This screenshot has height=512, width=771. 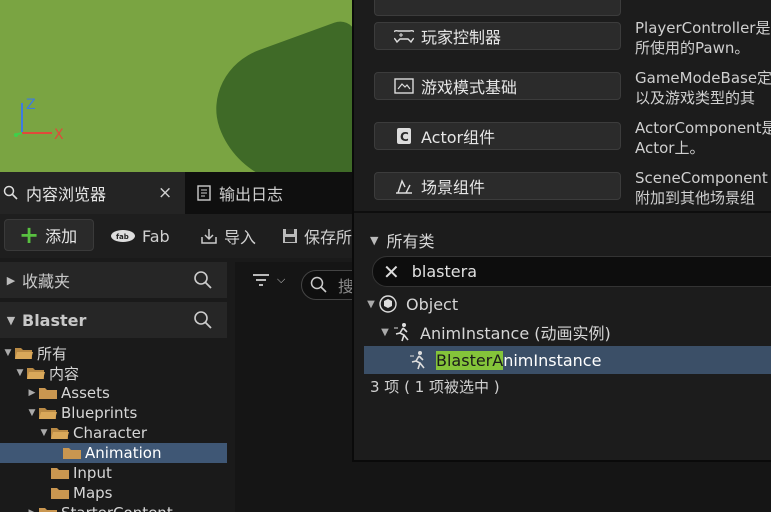 I want to click on favorites-section: ▶ 收藏夹, so click(x=113, y=280).